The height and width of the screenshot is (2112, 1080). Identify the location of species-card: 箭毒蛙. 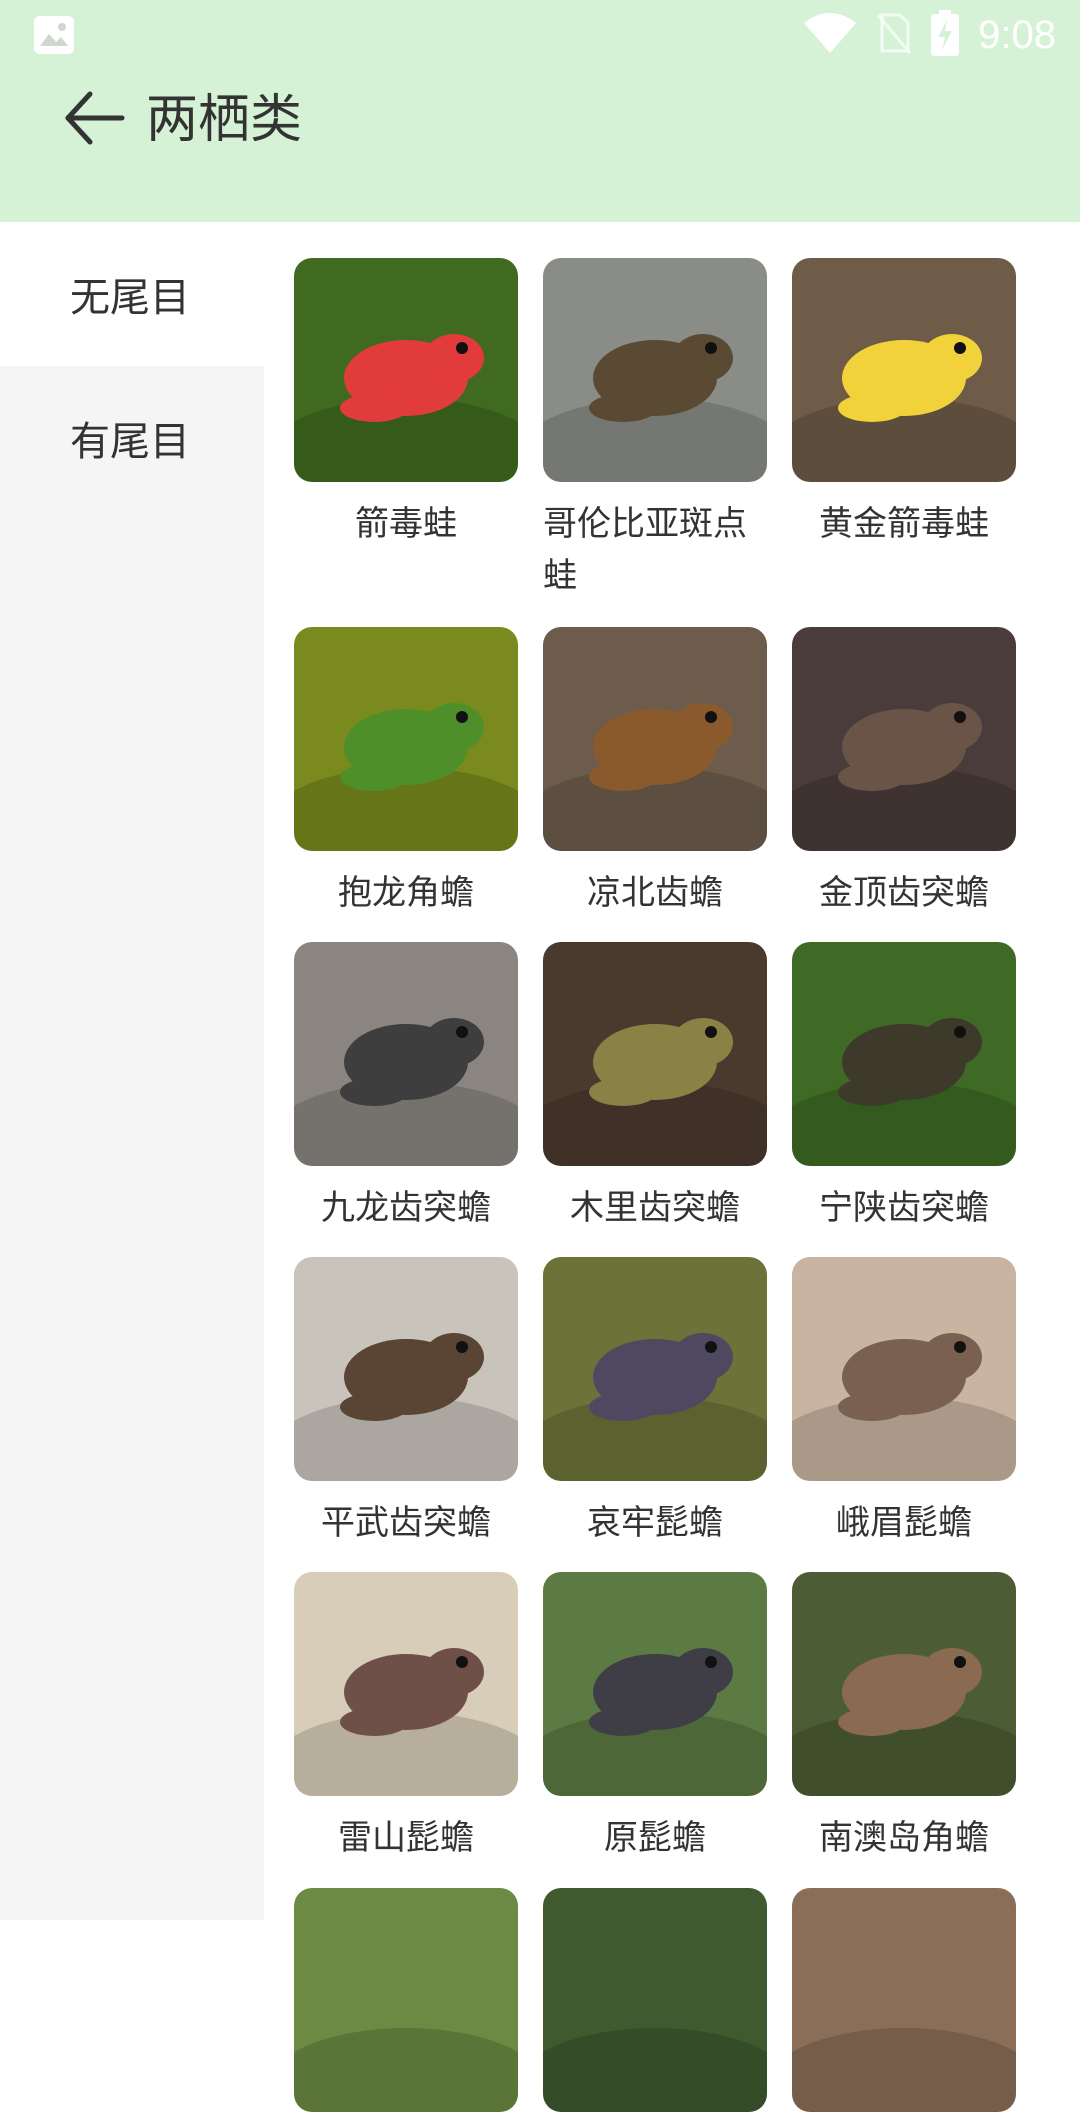
(406, 404).